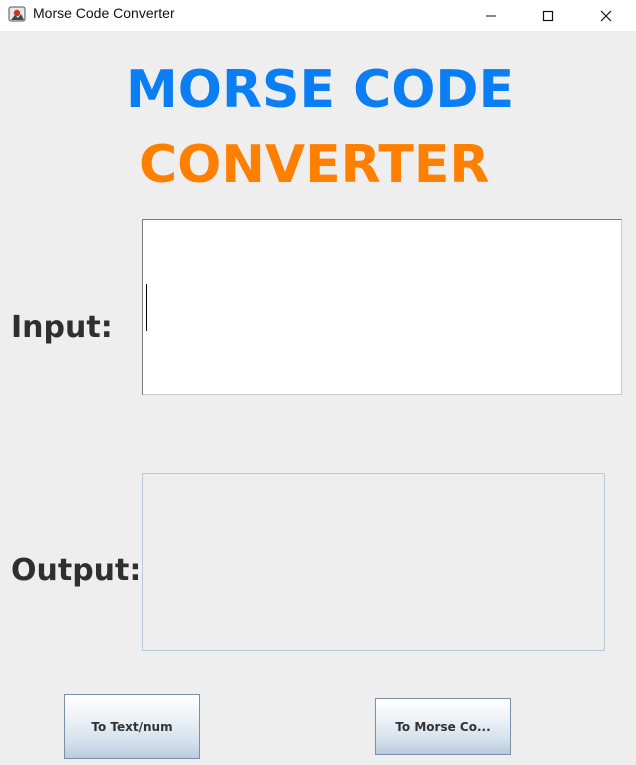 The width and height of the screenshot is (636, 765). What do you see at coordinates (104, 13) in the screenshot?
I see `window-title: Morse Code Converter` at bounding box center [104, 13].